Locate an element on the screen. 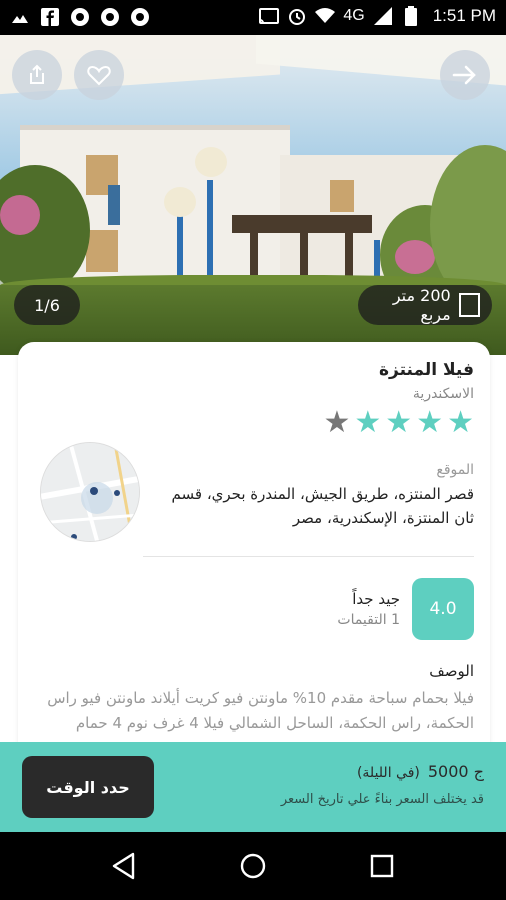 The image size is (506, 900). photo-counter-text: 1/6 is located at coordinates (47, 305).